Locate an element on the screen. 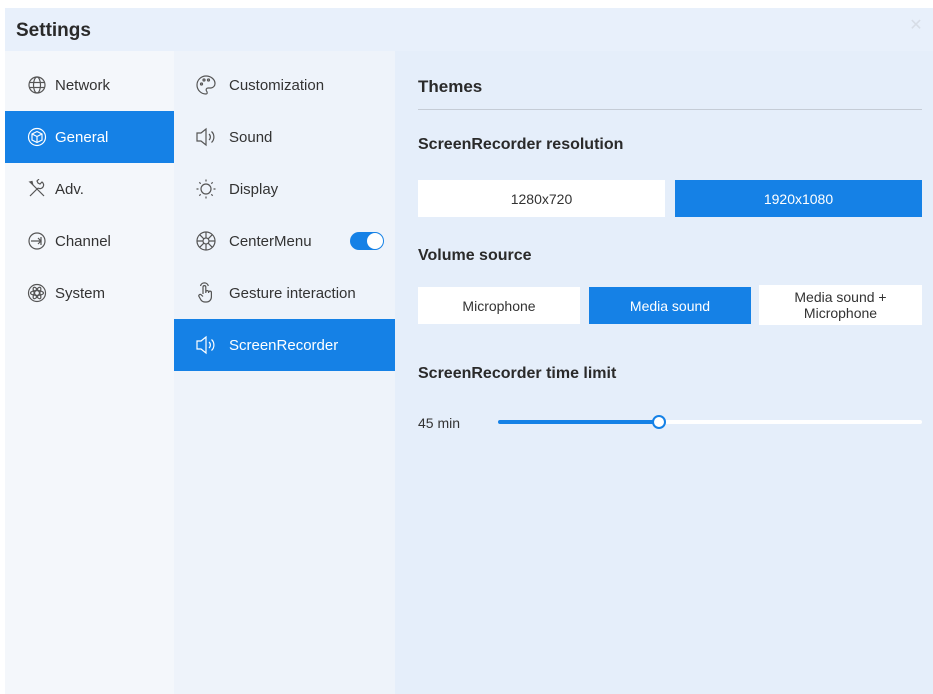 This screenshot has height=694, width=933. toggle-knob is located at coordinates (375, 241).